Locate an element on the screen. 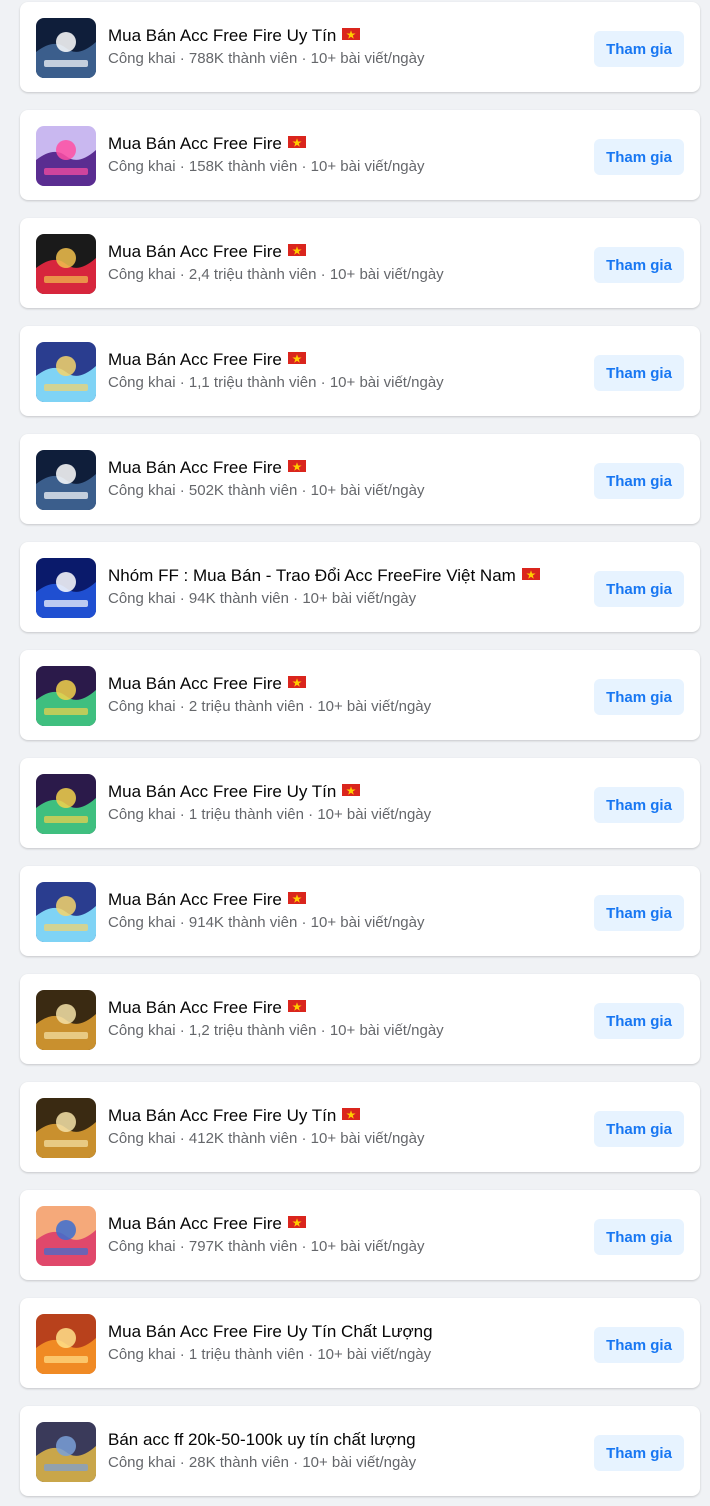  group-member-count: 2 triệu thành viên is located at coordinates (246, 706).